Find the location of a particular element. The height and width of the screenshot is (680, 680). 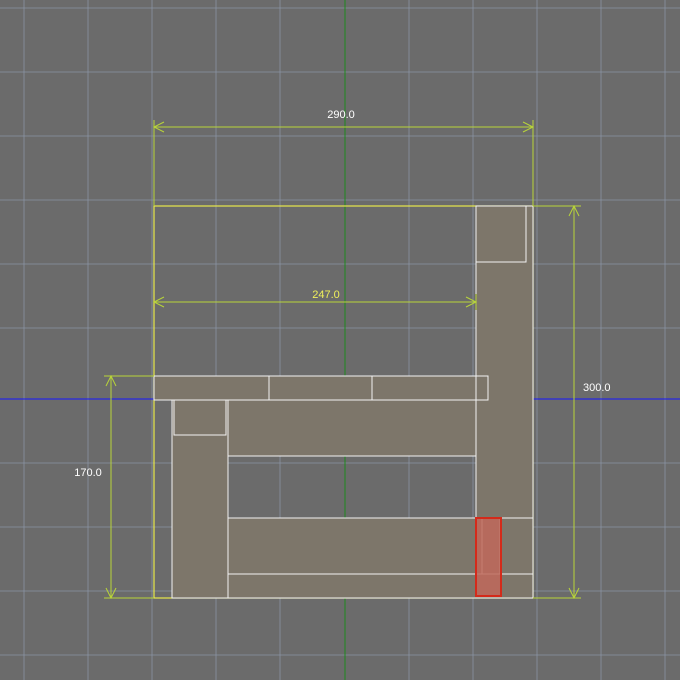

inner-width-dimension: 247.0 is located at coordinates (315, 299).